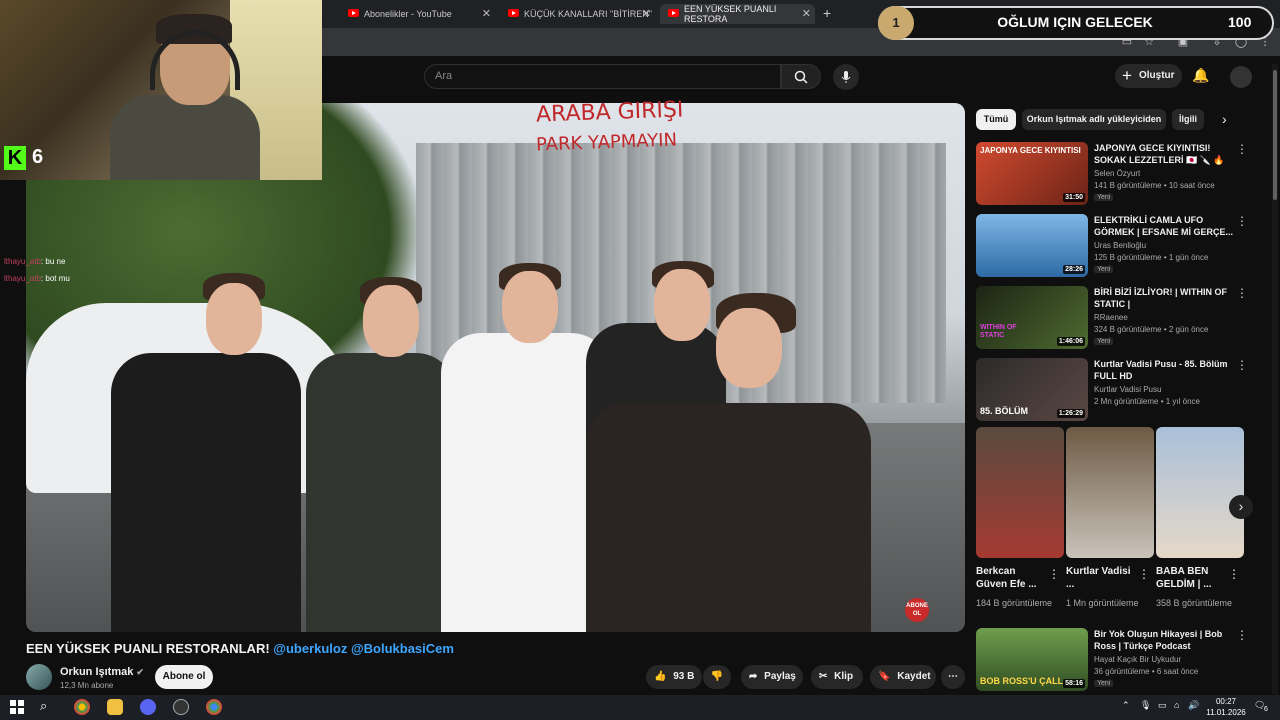 This screenshot has height=720, width=1280. What do you see at coordinates (1193, 705) in the screenshot?
I see `volume-tray-icon: 🔊` at bounding box center [1193, 705].